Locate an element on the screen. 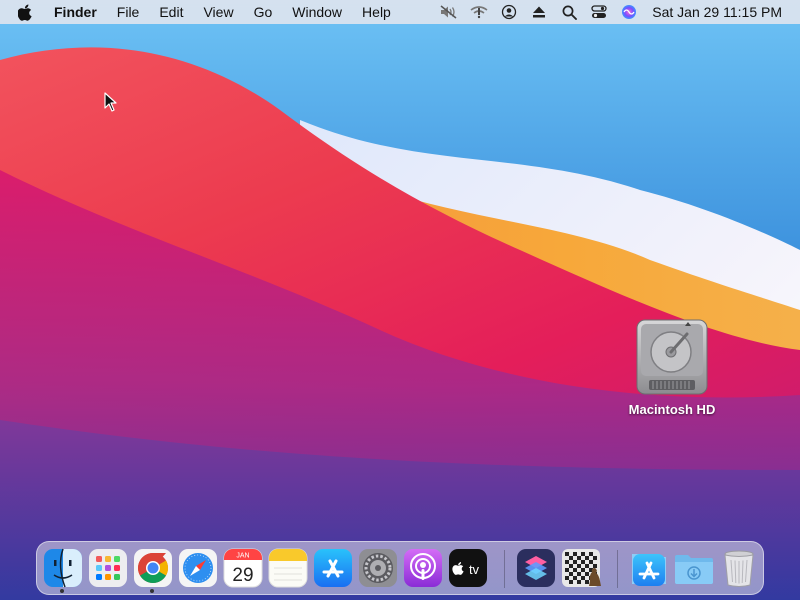 The width and height of the screenshot is (800, 600). menu-app-finder: Finder is located at coordinates (78, 12).